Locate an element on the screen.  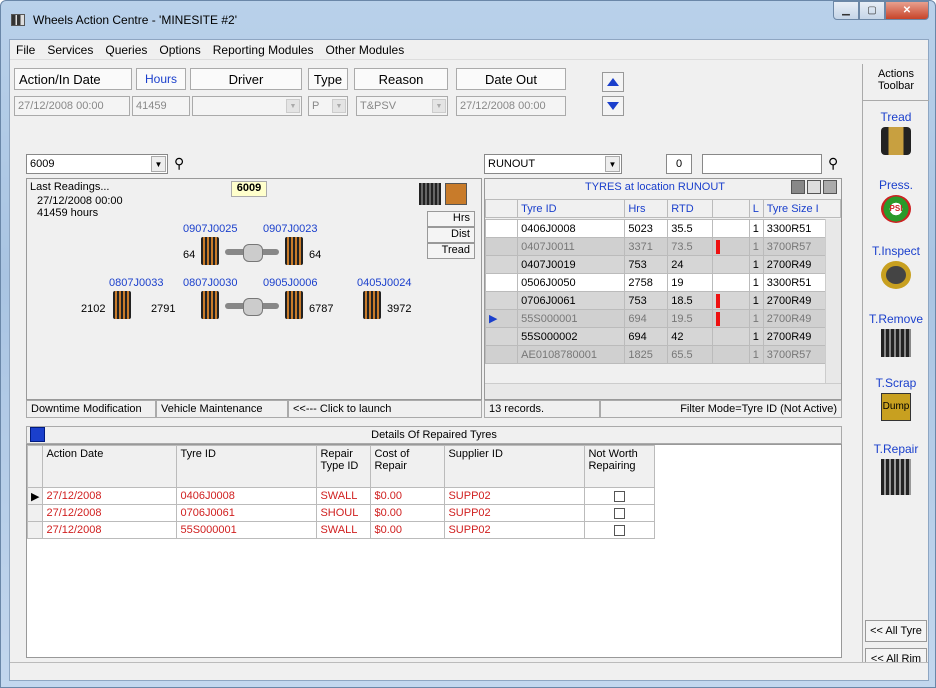
action-date-field: 27/12/2008 00:00 is located at coordinates (72, 106).